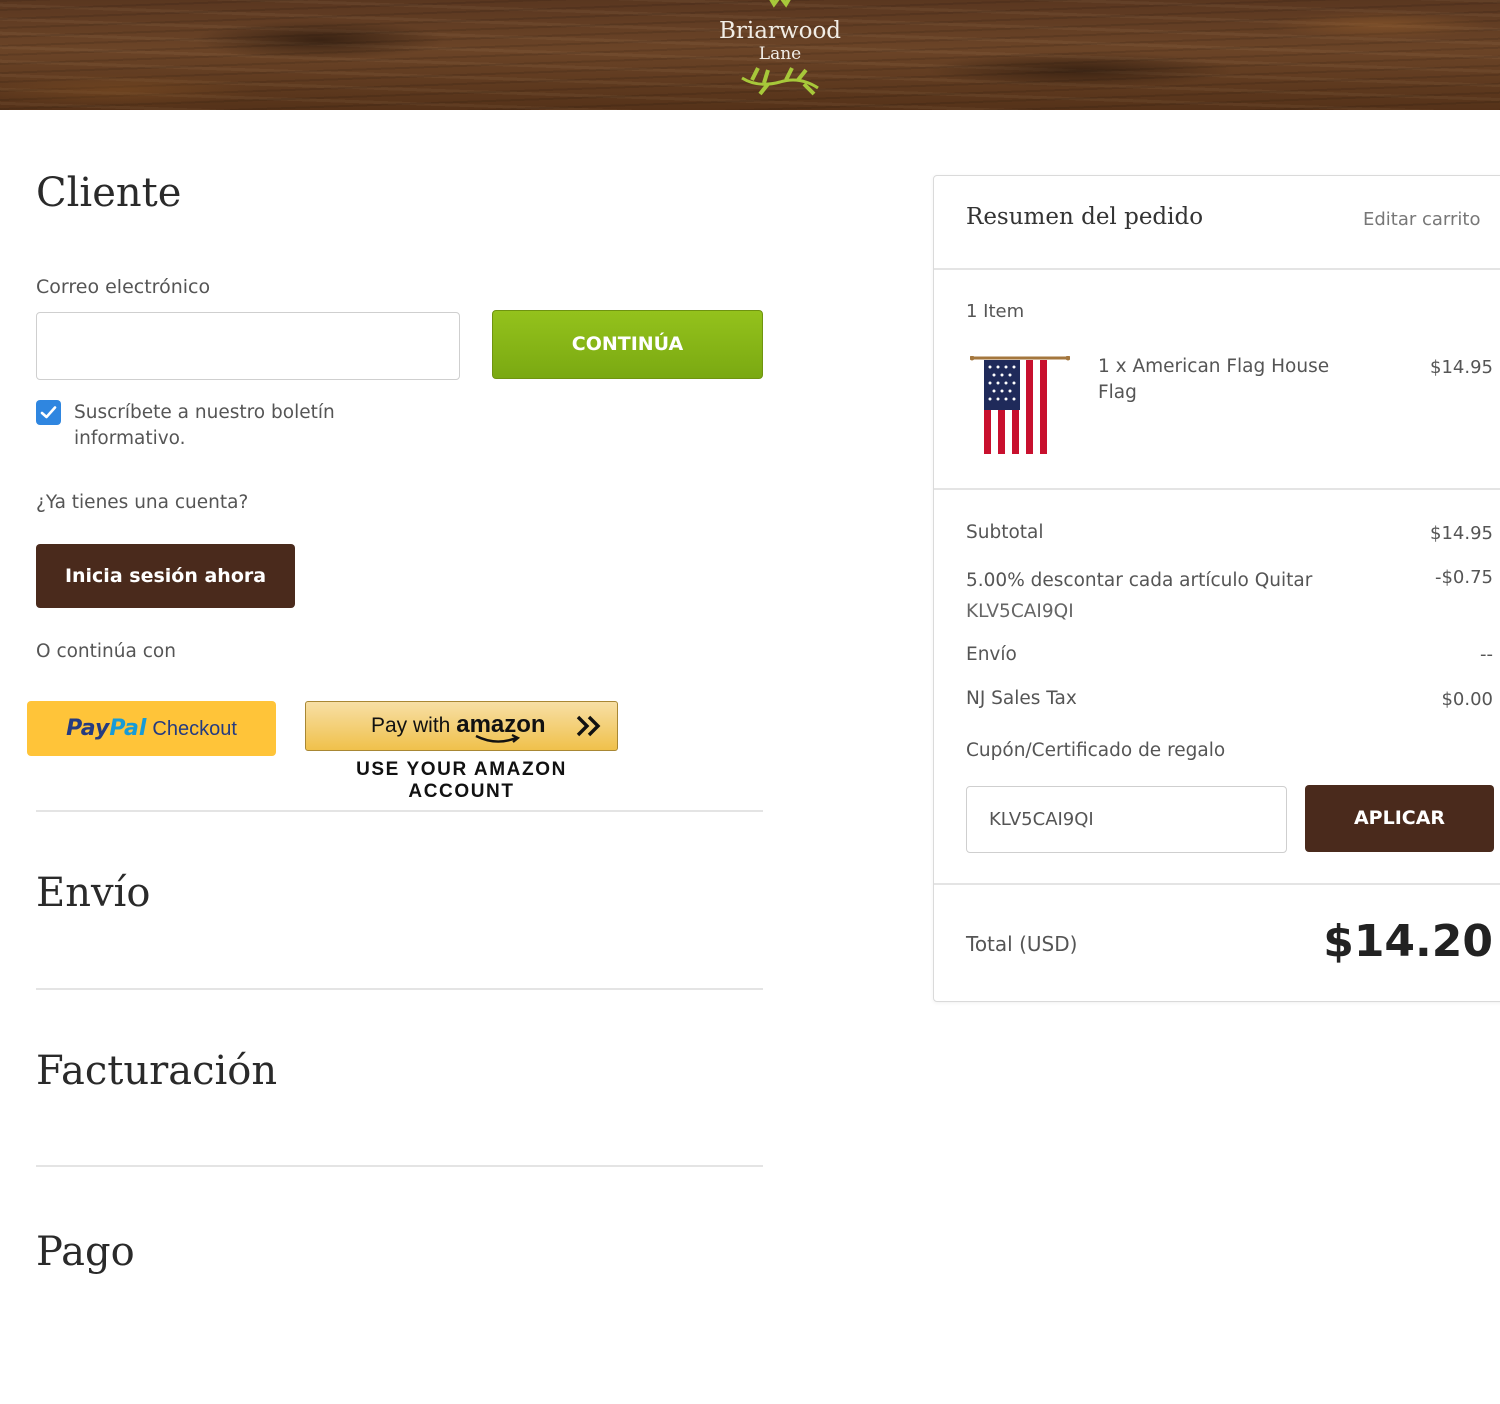  I want to click on payment-title: Pago, so click(85, 1252).